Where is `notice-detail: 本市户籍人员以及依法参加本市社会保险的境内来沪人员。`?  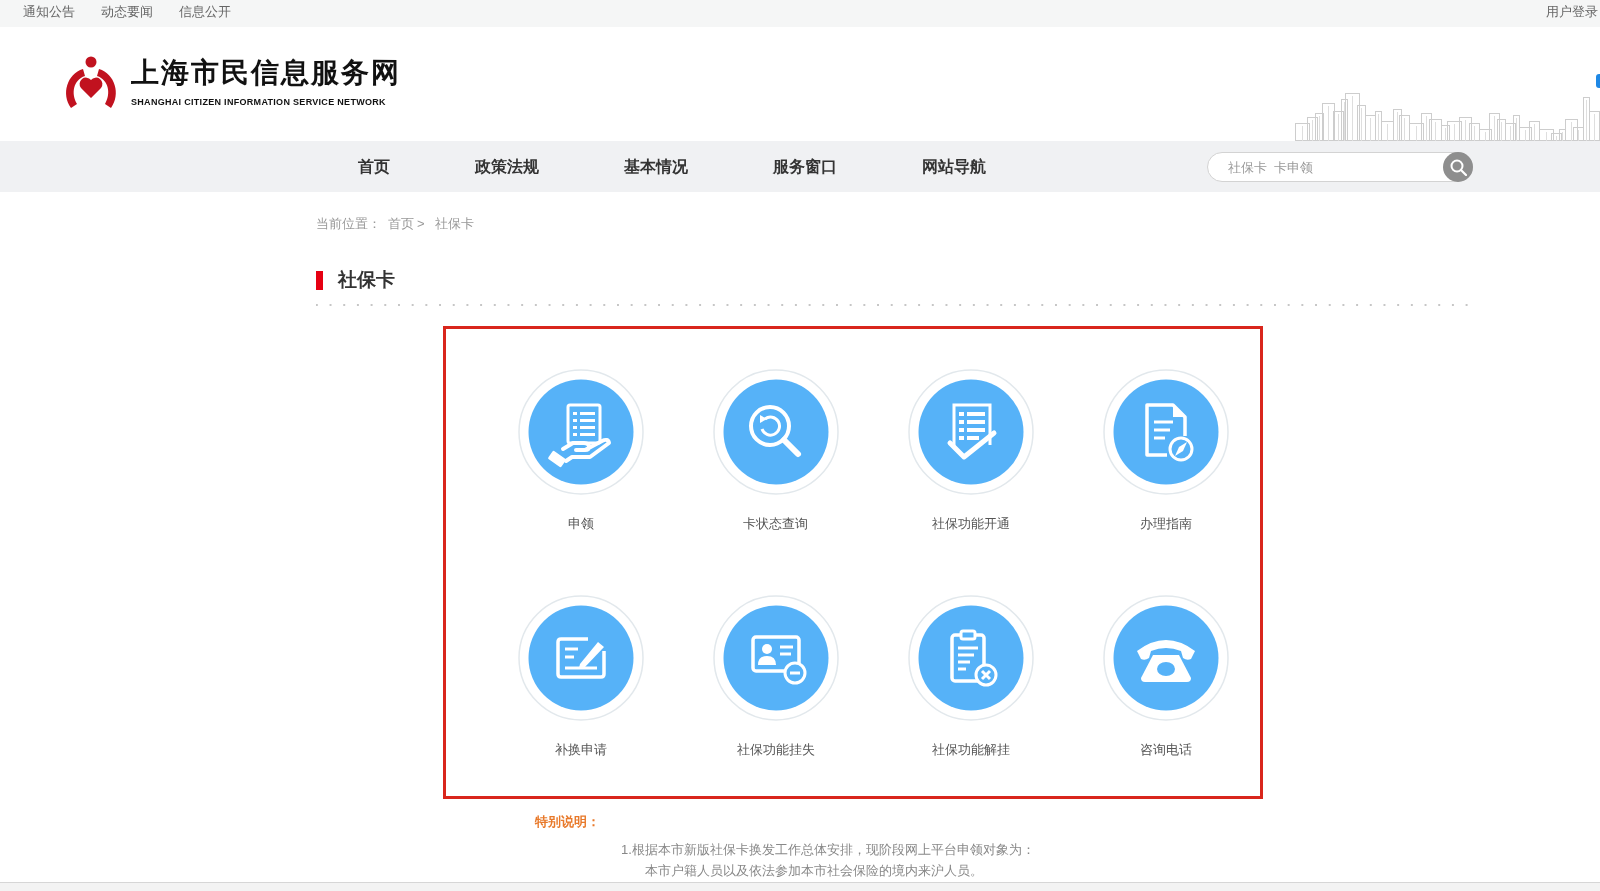
notice-detail: 本市户籍人员以及依法参加本市社会保险的境内来沪人员。 is located at coordinates (814, 871).